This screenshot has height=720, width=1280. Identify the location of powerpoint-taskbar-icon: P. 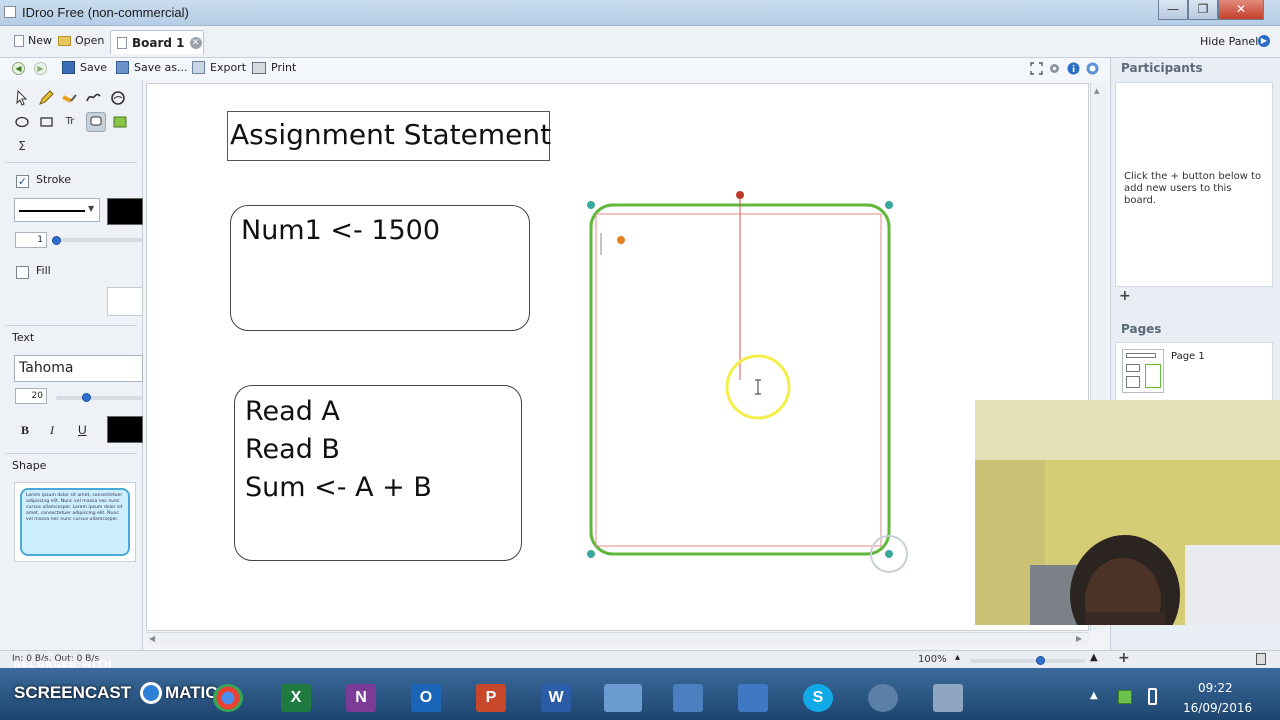
(491, 698).